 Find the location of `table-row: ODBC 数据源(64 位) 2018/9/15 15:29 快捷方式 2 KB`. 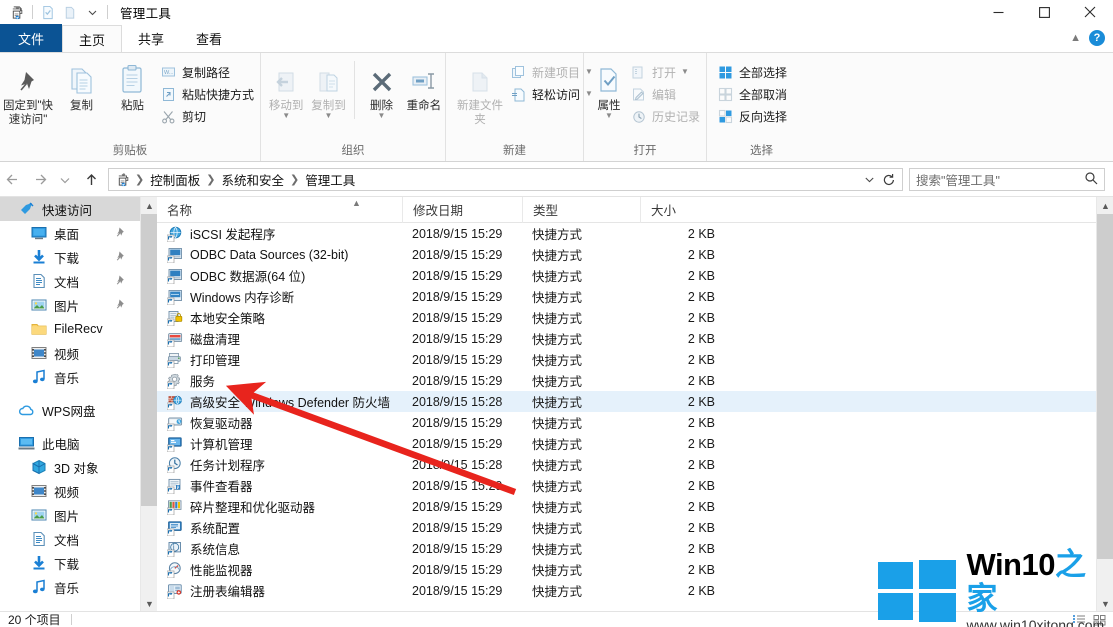

table-row: ODBC 数据源(64 位) 2018/9/15 15:29 快捷方式 2 KB is located at coordinates (635, 275).